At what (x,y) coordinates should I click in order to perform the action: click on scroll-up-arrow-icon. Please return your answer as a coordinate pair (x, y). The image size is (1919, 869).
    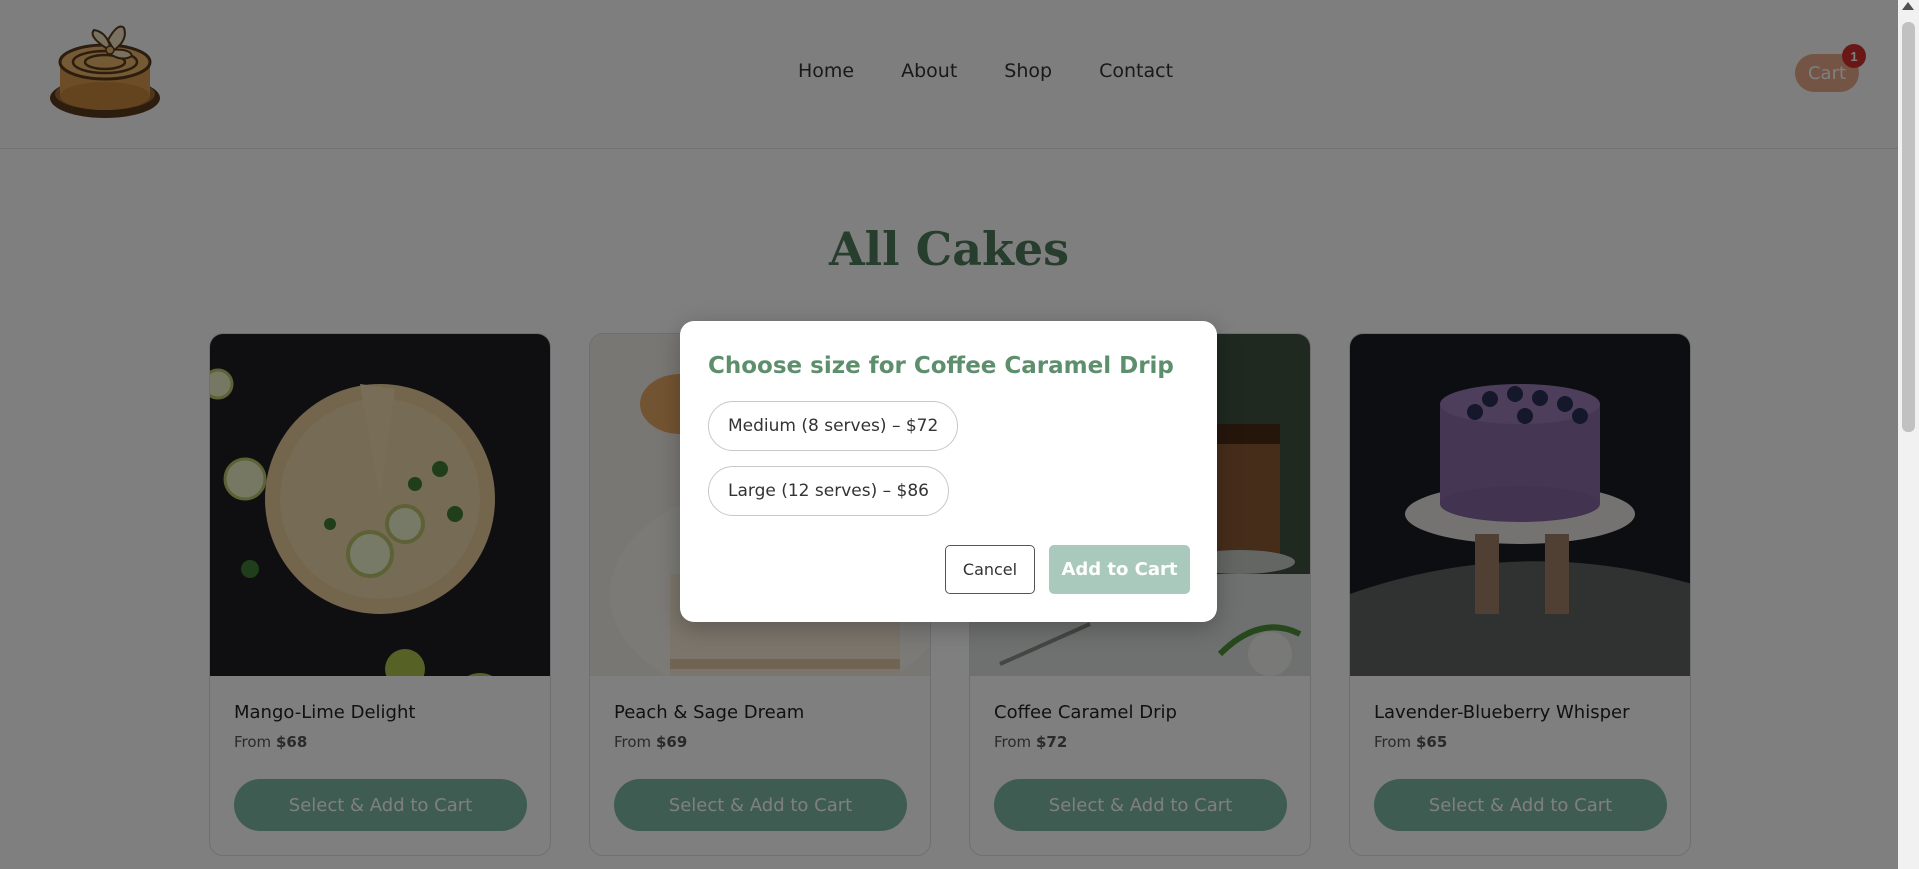
    Looking at the image, I should click on (1908, 6).